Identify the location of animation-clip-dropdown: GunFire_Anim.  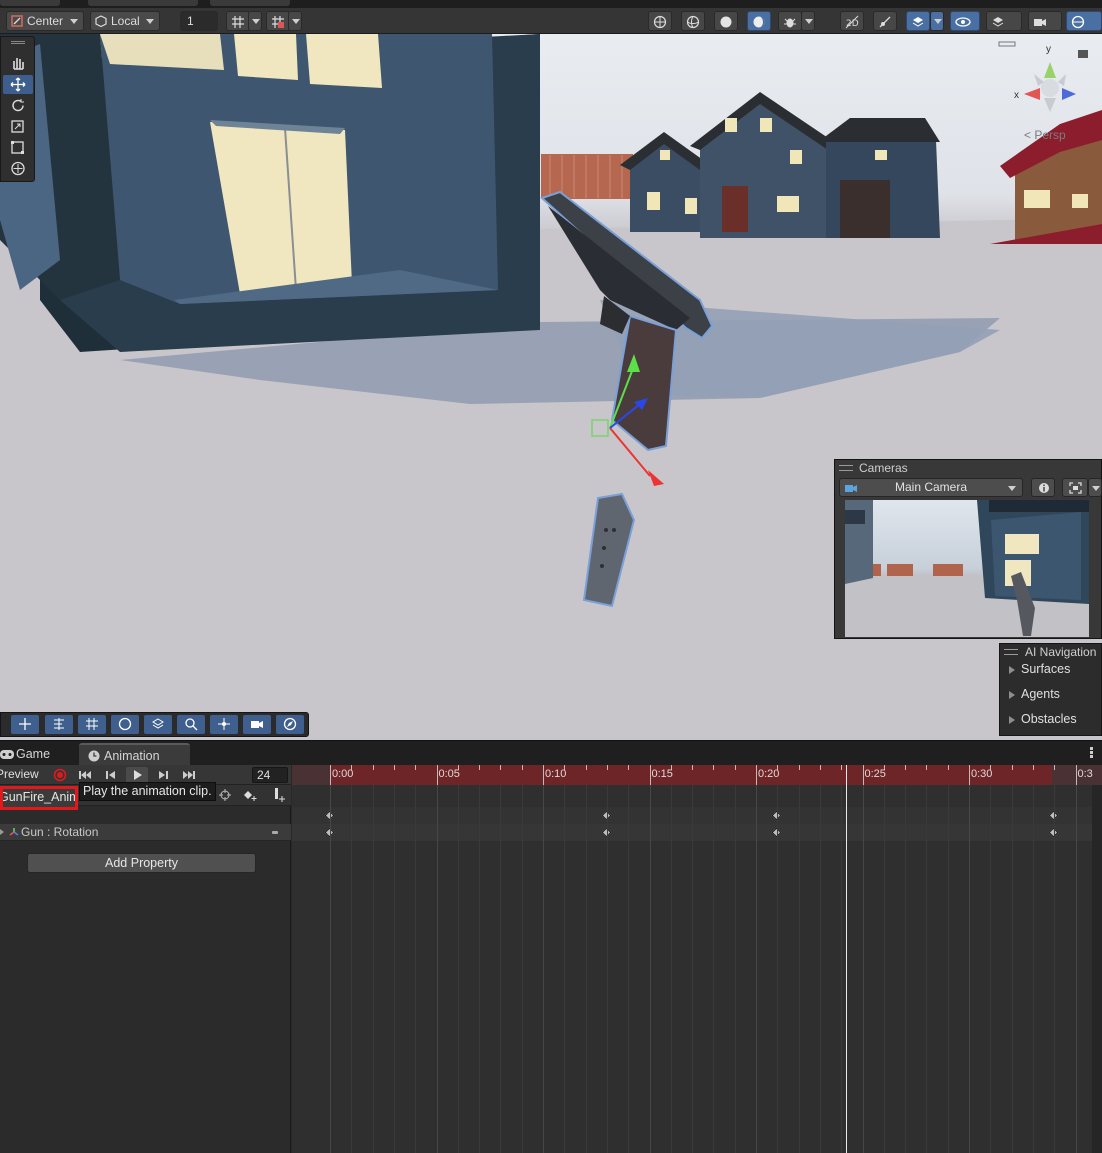
(39, 798).